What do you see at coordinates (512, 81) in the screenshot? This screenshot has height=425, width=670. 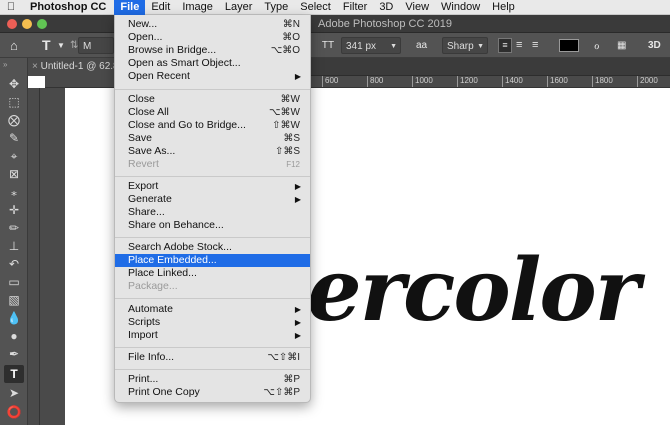 I see `ruler-tick: 1400` at bounding box center [512, 81].